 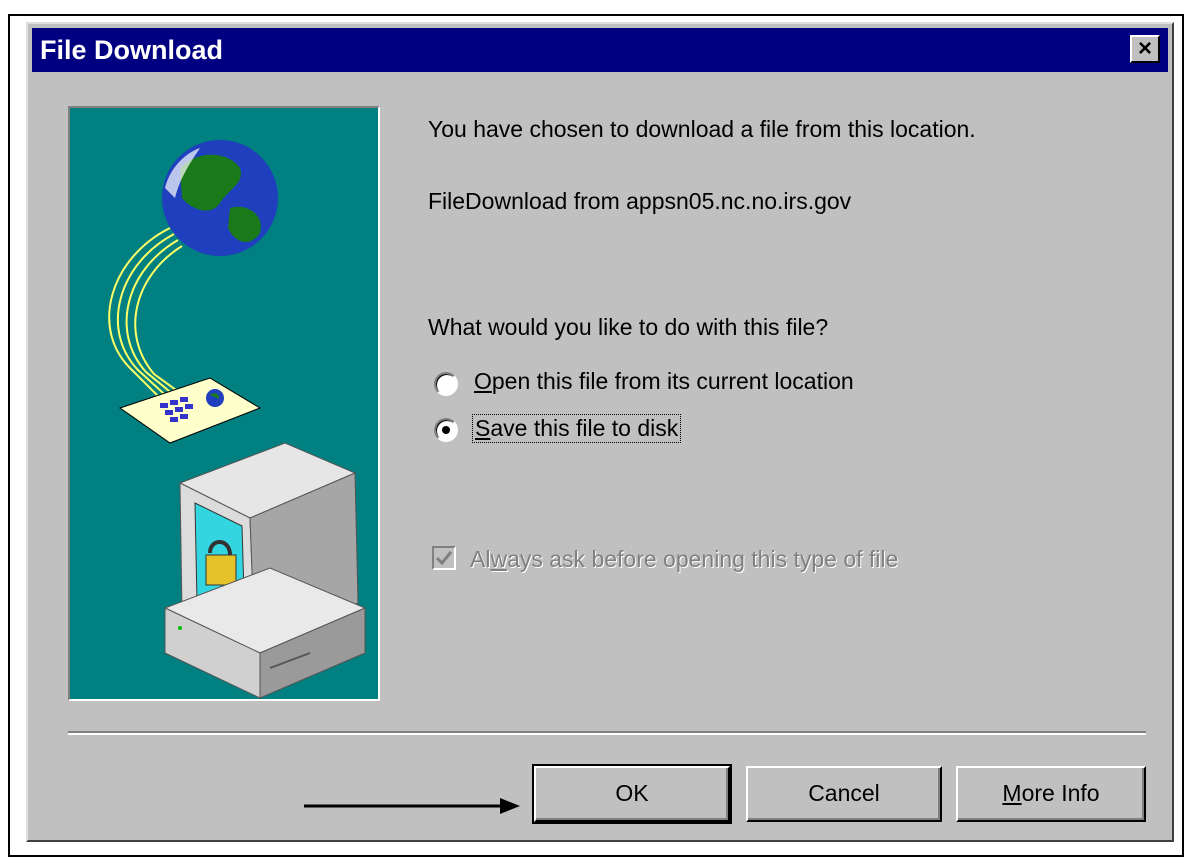 What do you see at coordinates (607, 733) in the screenshot?
I see `button-separator` at bounding box center [607, 733].